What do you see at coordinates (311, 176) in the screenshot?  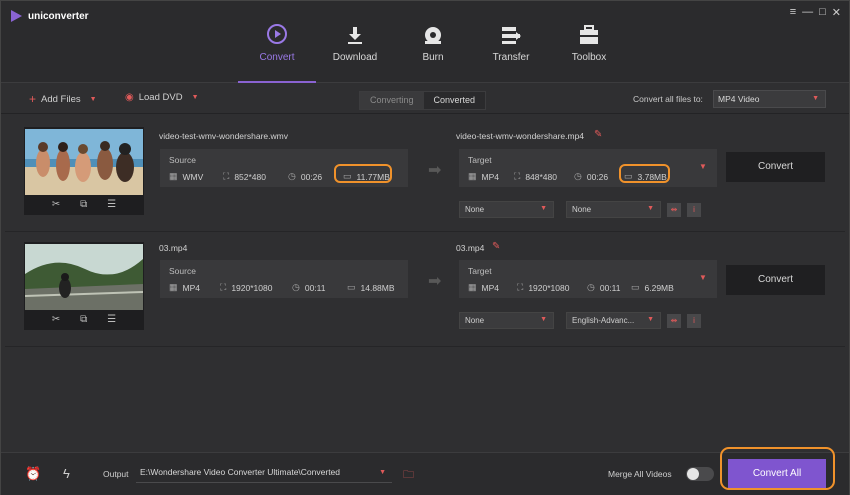 I see `source-duration-value: 00:26` at bounding box center [311, 176].